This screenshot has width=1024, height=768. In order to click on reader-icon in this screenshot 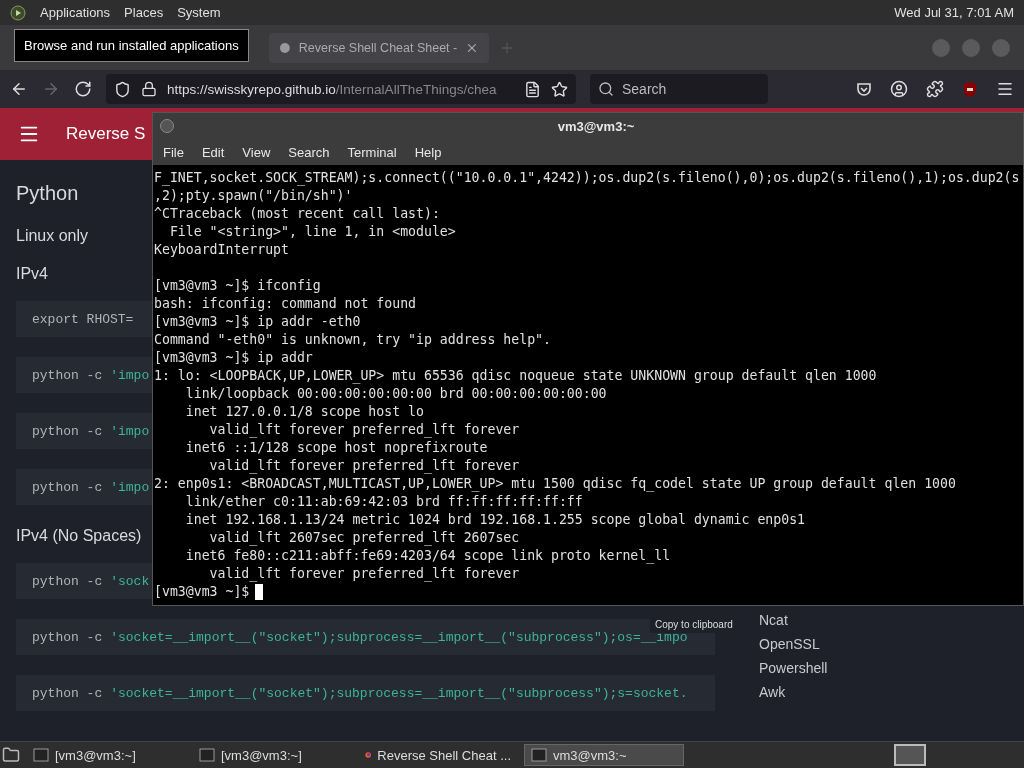, I will do `click(532, 89)`.